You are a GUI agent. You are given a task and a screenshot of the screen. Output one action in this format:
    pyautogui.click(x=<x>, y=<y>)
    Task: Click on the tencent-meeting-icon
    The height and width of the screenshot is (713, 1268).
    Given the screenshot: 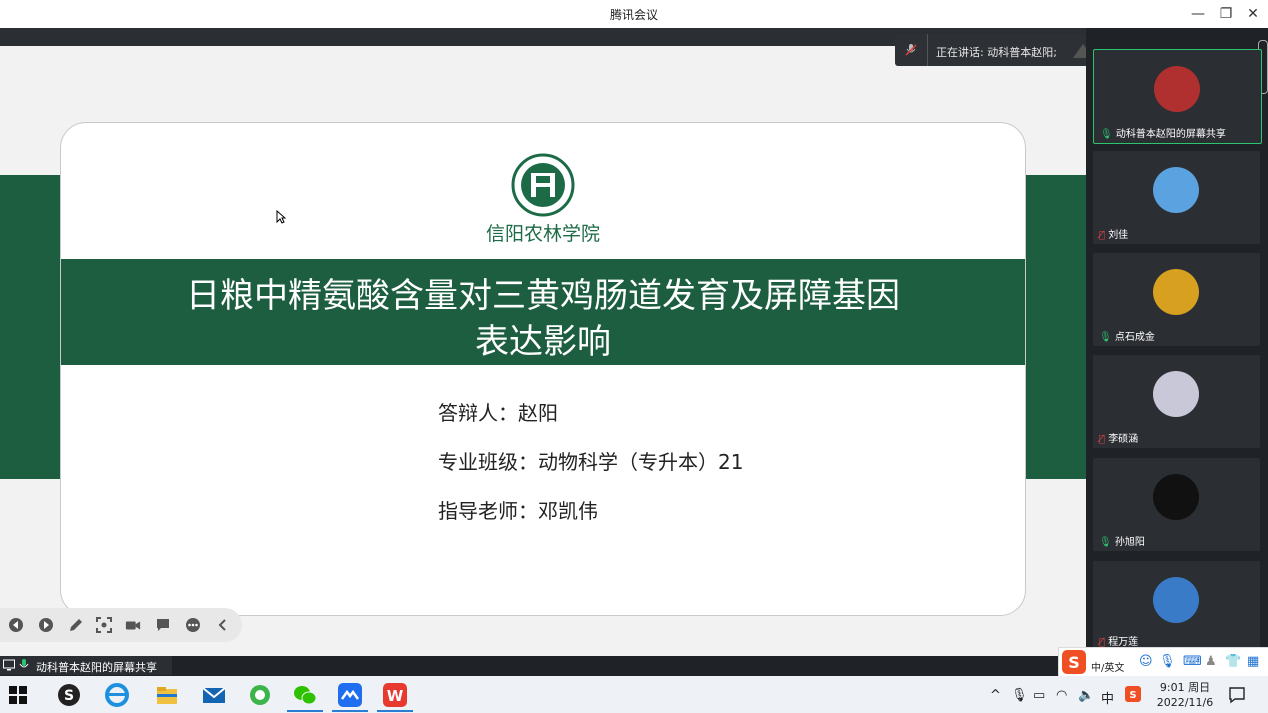 What is the action you would take?
    pyautogui.click(x=350, y=695)
    